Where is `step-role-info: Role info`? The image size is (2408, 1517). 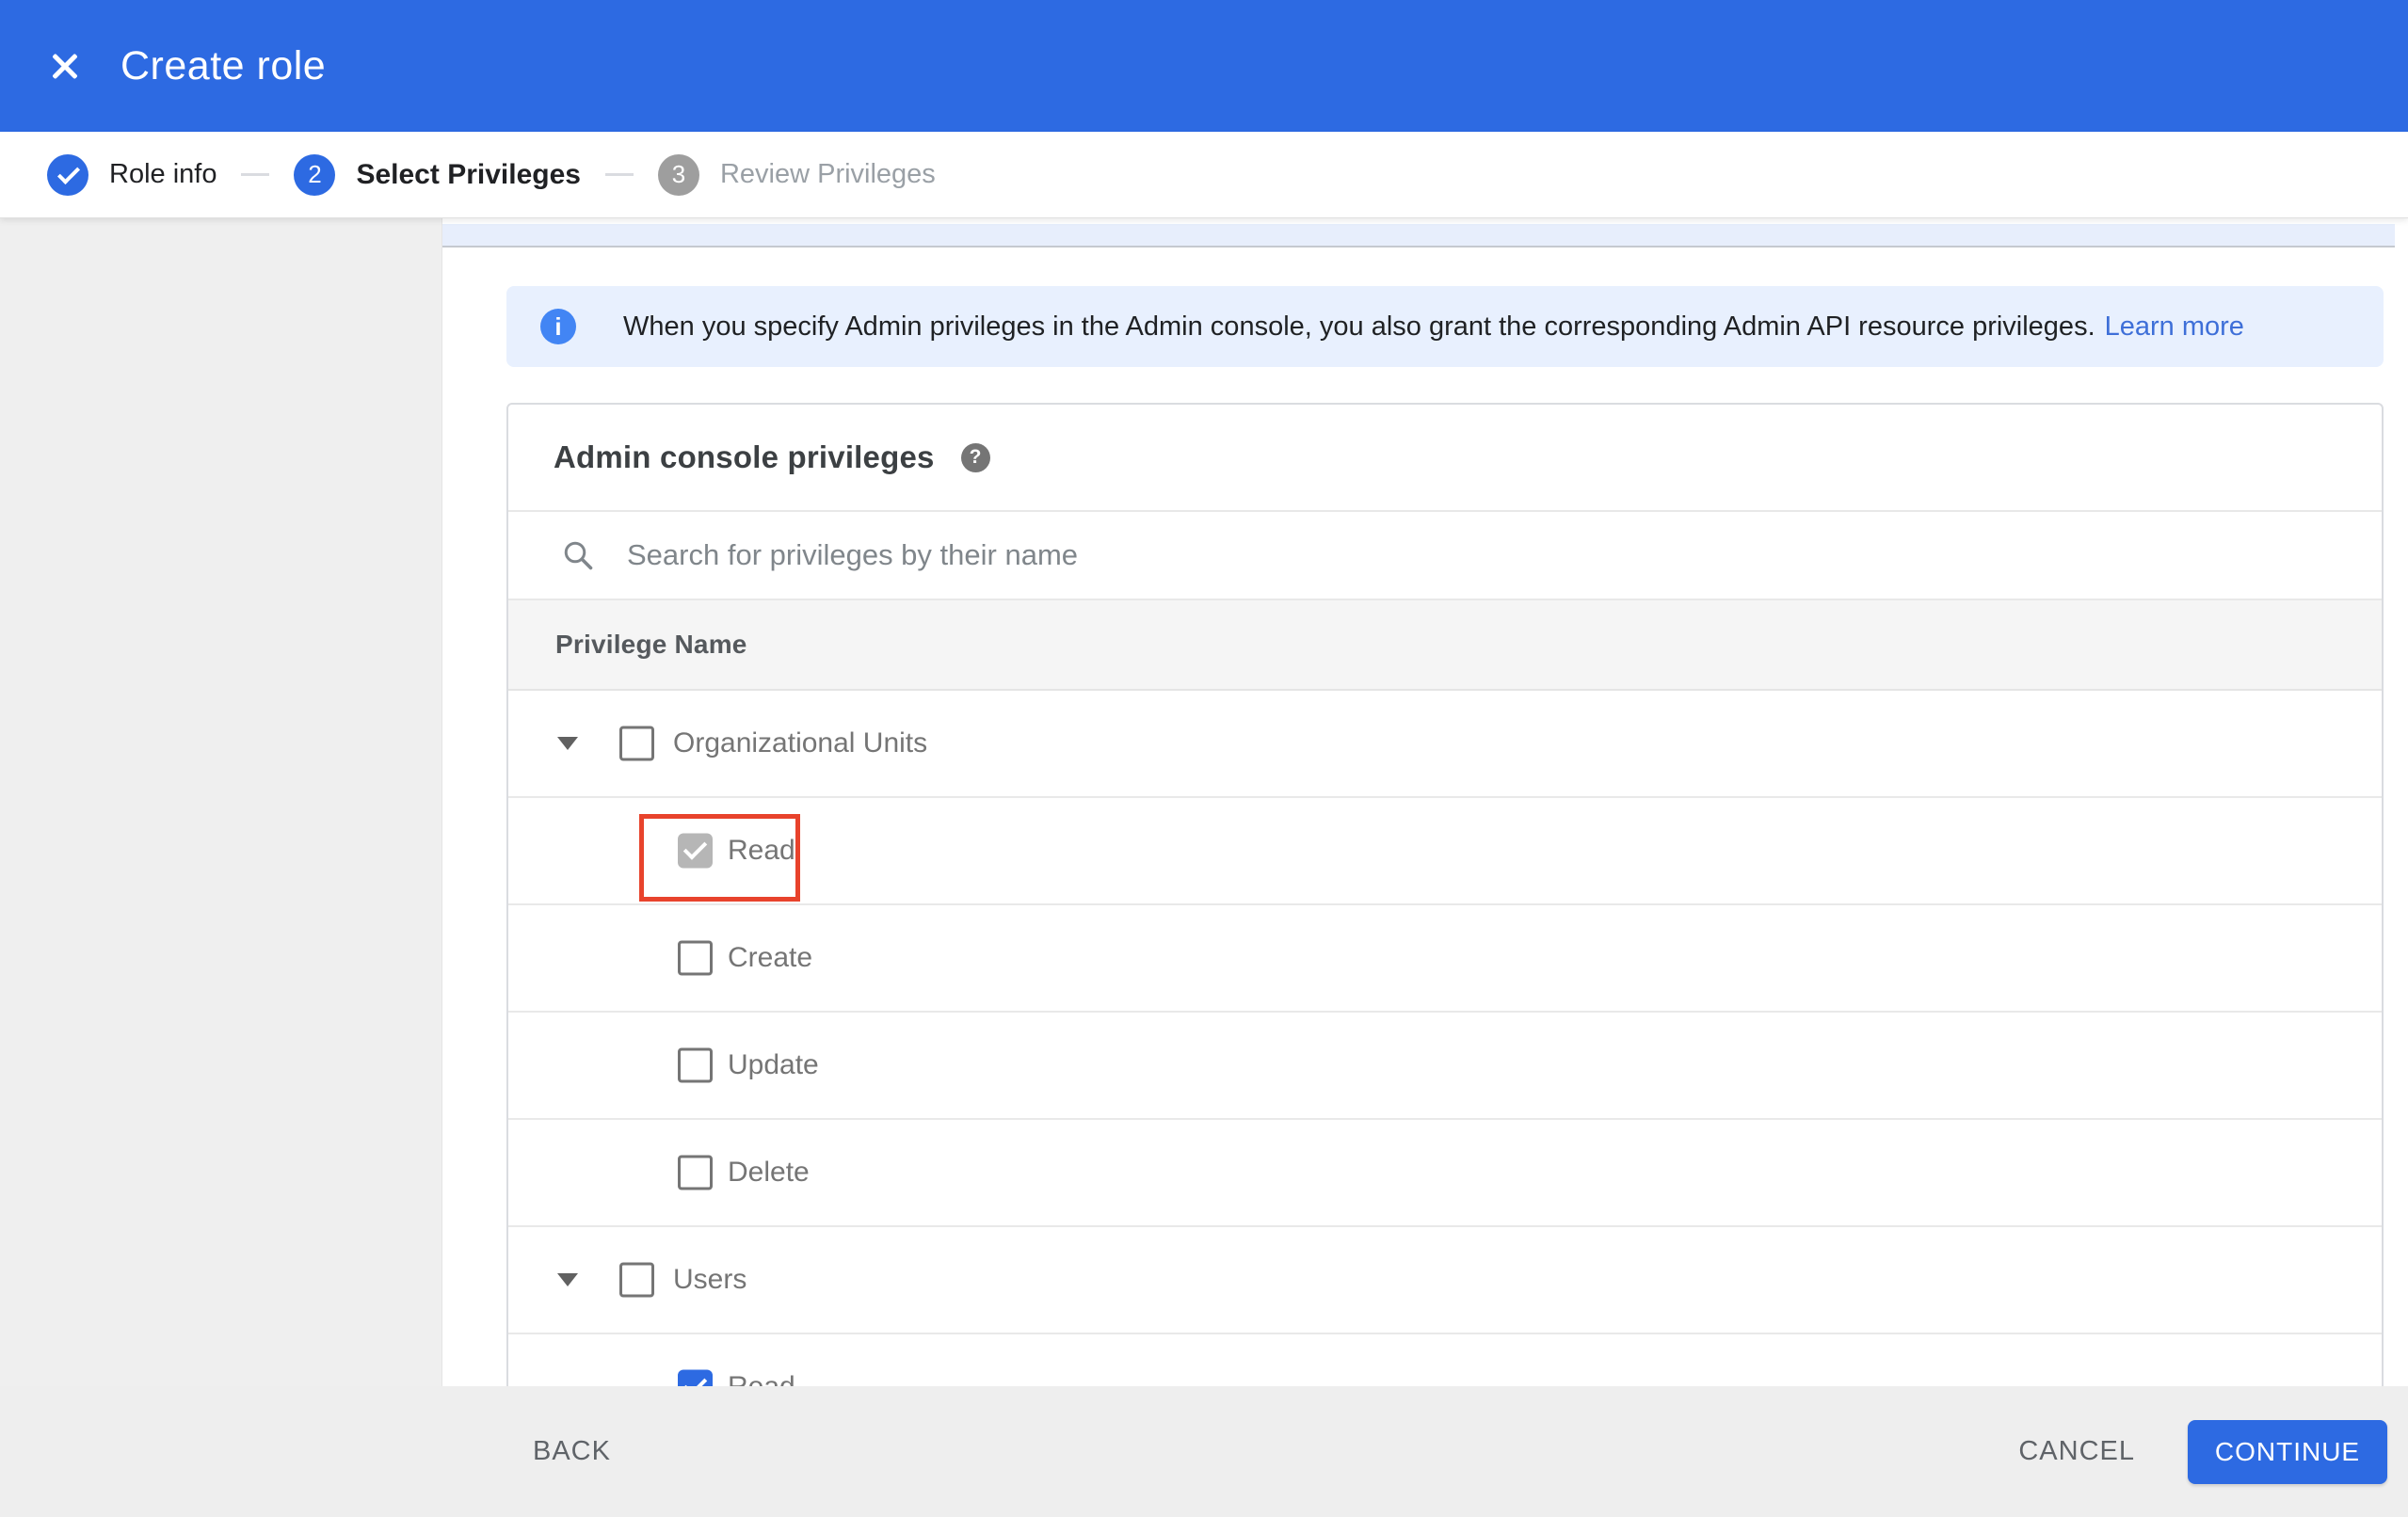 step-role-info: Role info is located at coordinates (132, 174).